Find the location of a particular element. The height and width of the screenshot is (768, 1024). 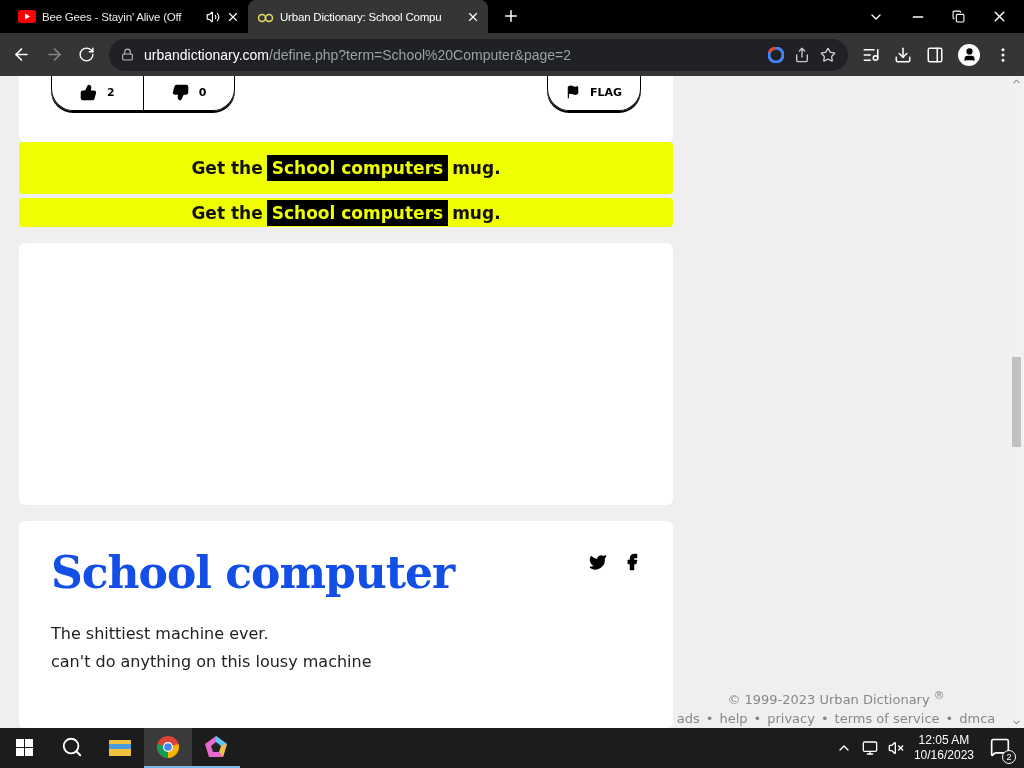

upvote-button: 2 is located at coordinates (97, 93).